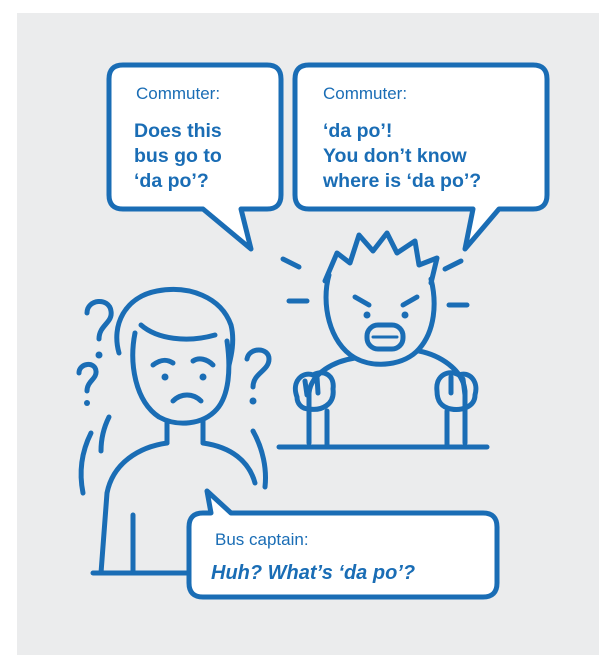 The width and height of the screenshot is (614, 668). Describe the element at coordinates (171, 181) in the screenshot. I see `left-bubble-line-3: ‘da po’?` at that location.